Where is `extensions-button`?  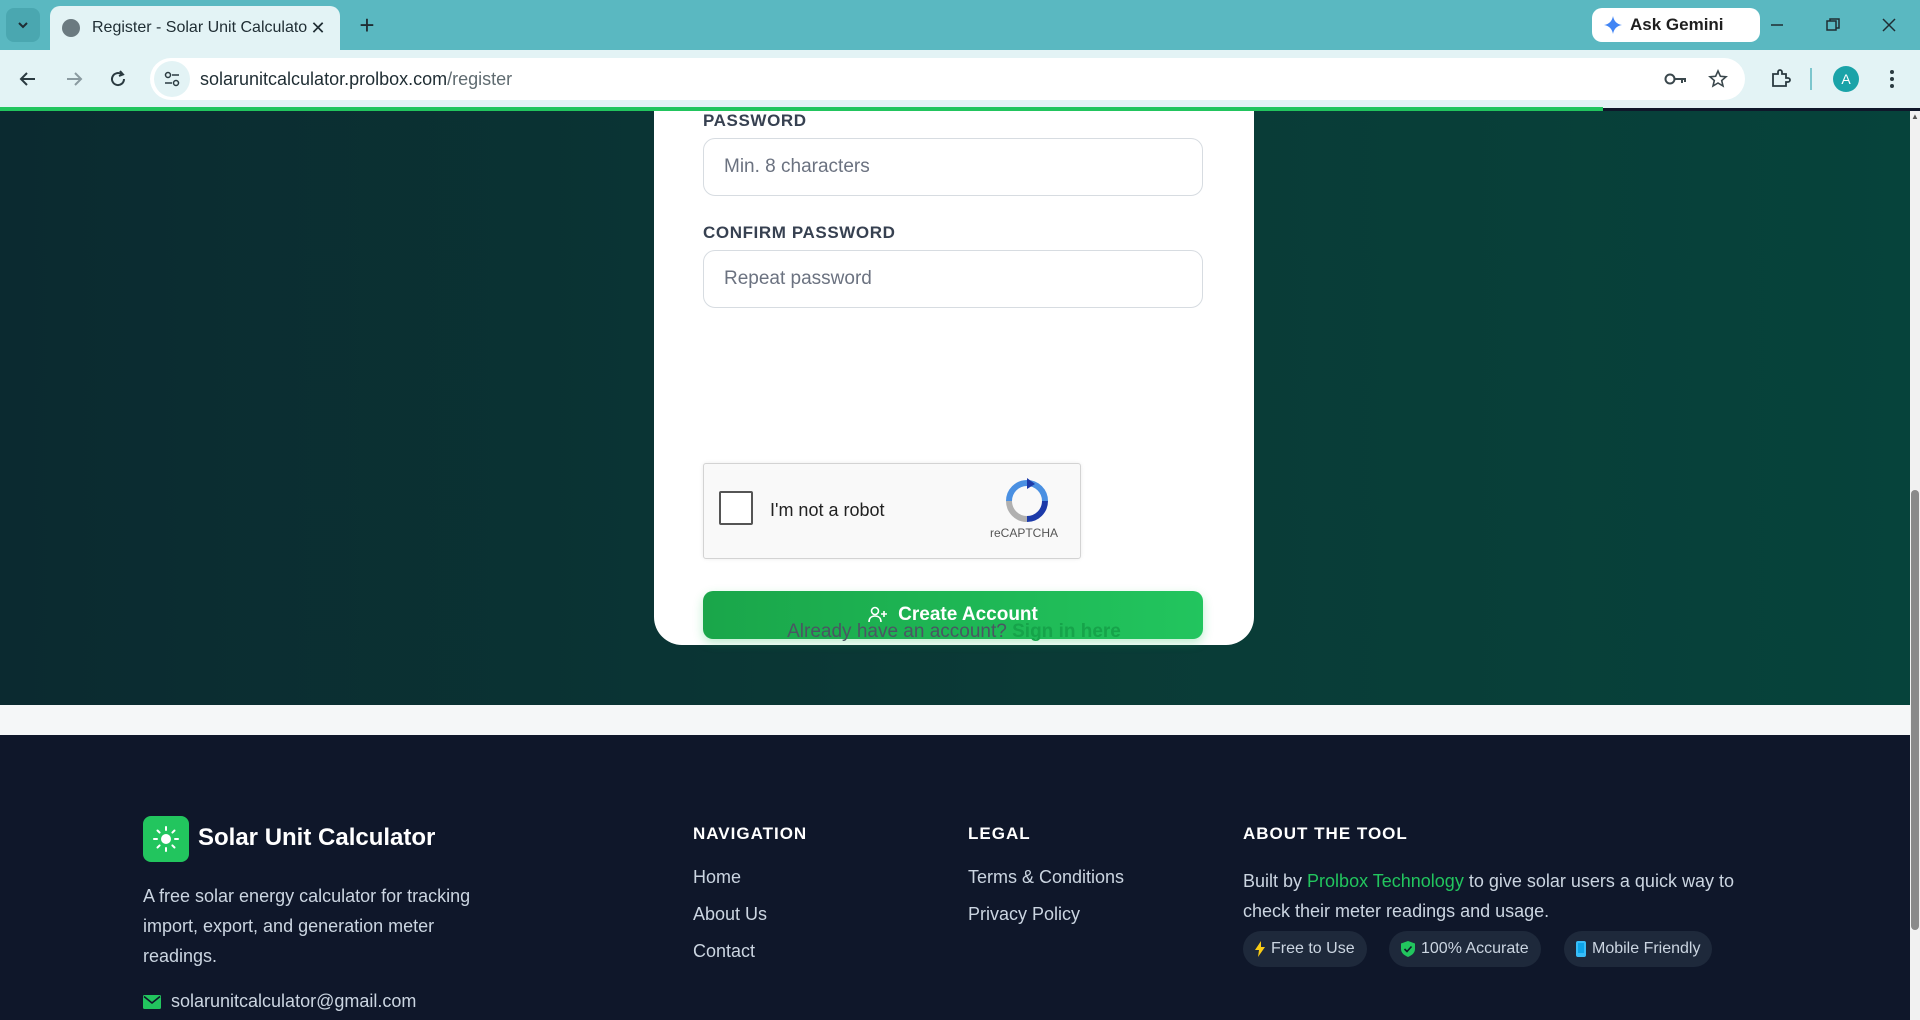 extensions-button is located at coordinates (1780, 79).